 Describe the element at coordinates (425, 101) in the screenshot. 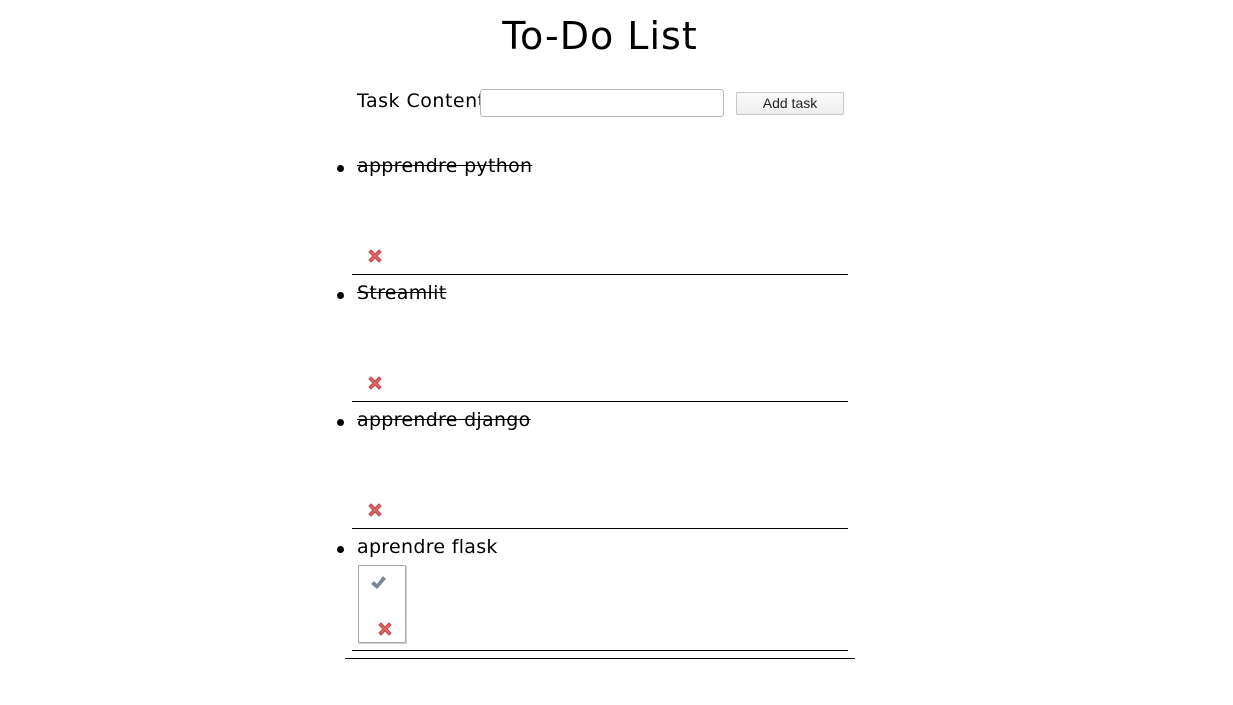

I see `task-content-label: Task Content:` at that location.